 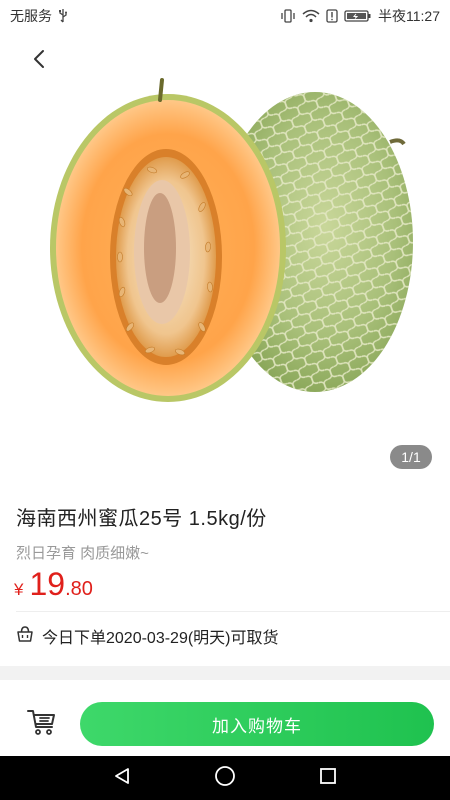 I want to click on price-integer: 19, so click(x=47, y=584).